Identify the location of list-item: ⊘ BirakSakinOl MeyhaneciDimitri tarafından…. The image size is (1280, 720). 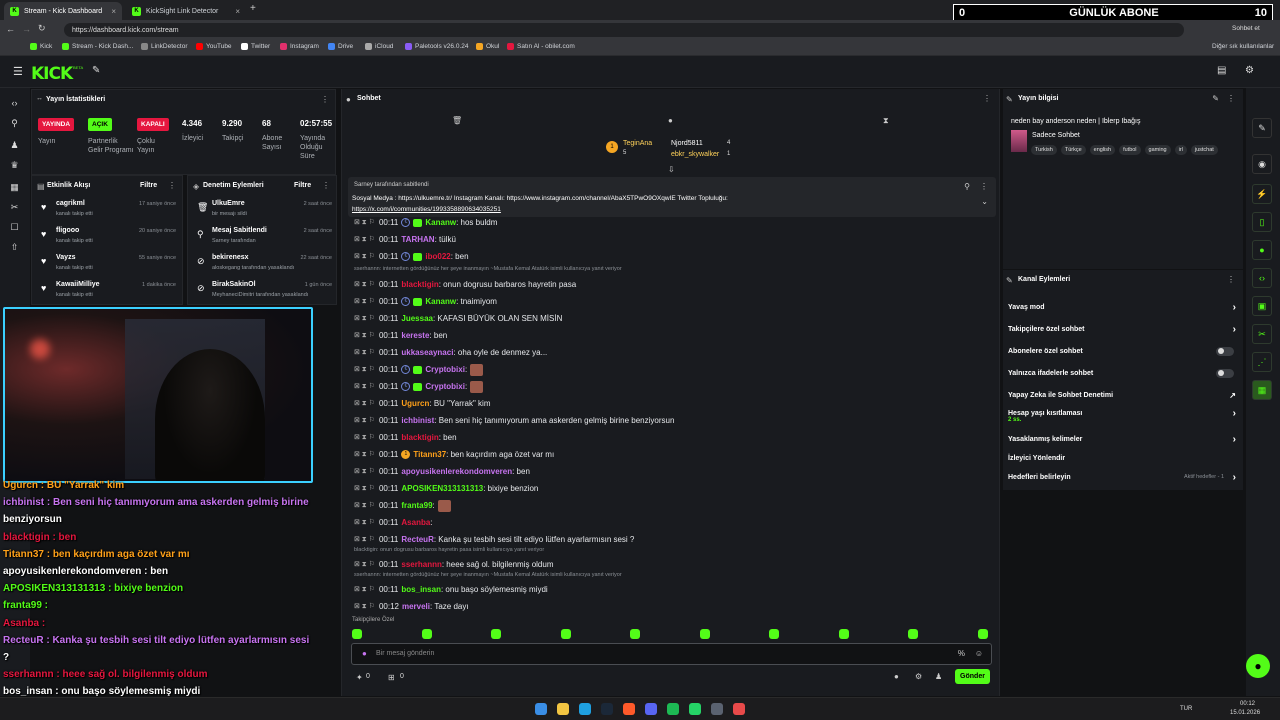
(263, 290).